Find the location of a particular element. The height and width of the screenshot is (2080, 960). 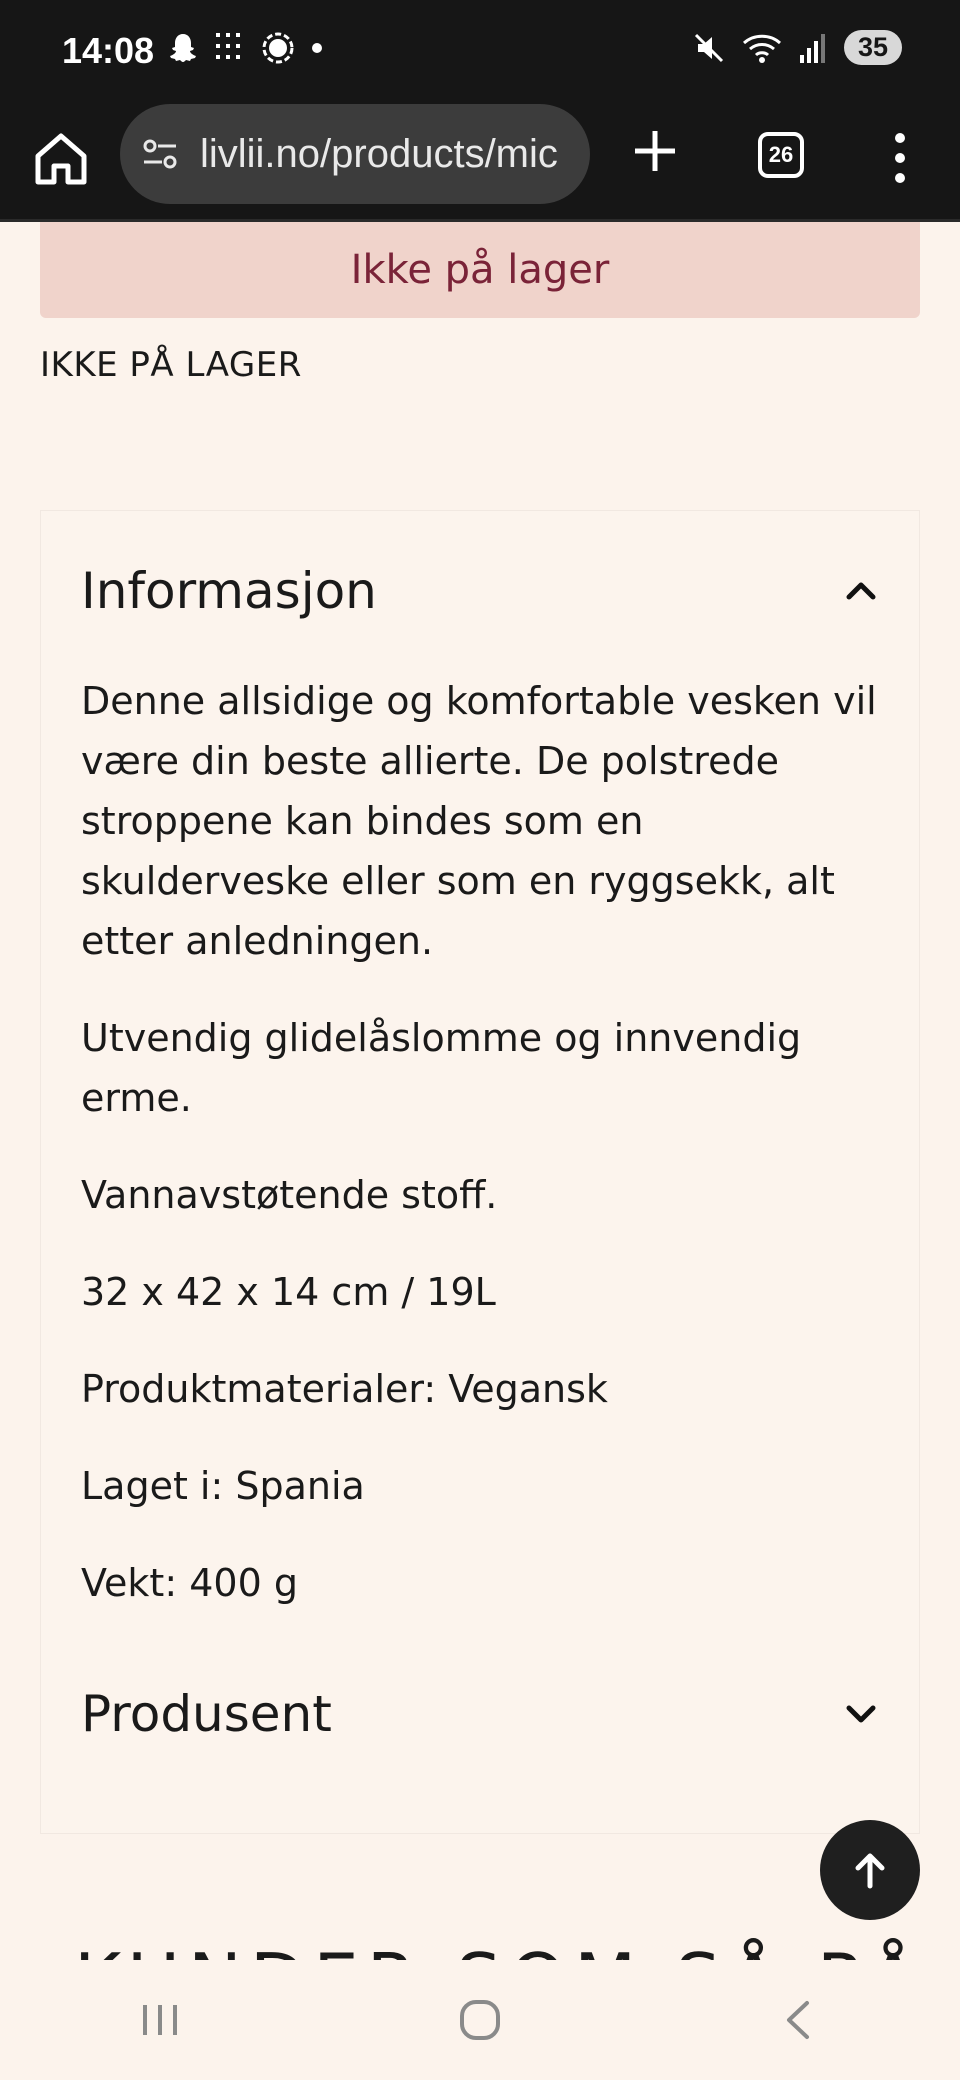

dot-icon is located at coordinates (317, 48).